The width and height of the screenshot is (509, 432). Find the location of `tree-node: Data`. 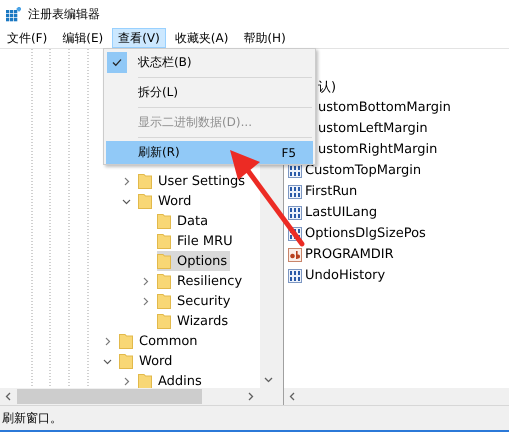

tree-node: Data is located at coordinates (184, 221).